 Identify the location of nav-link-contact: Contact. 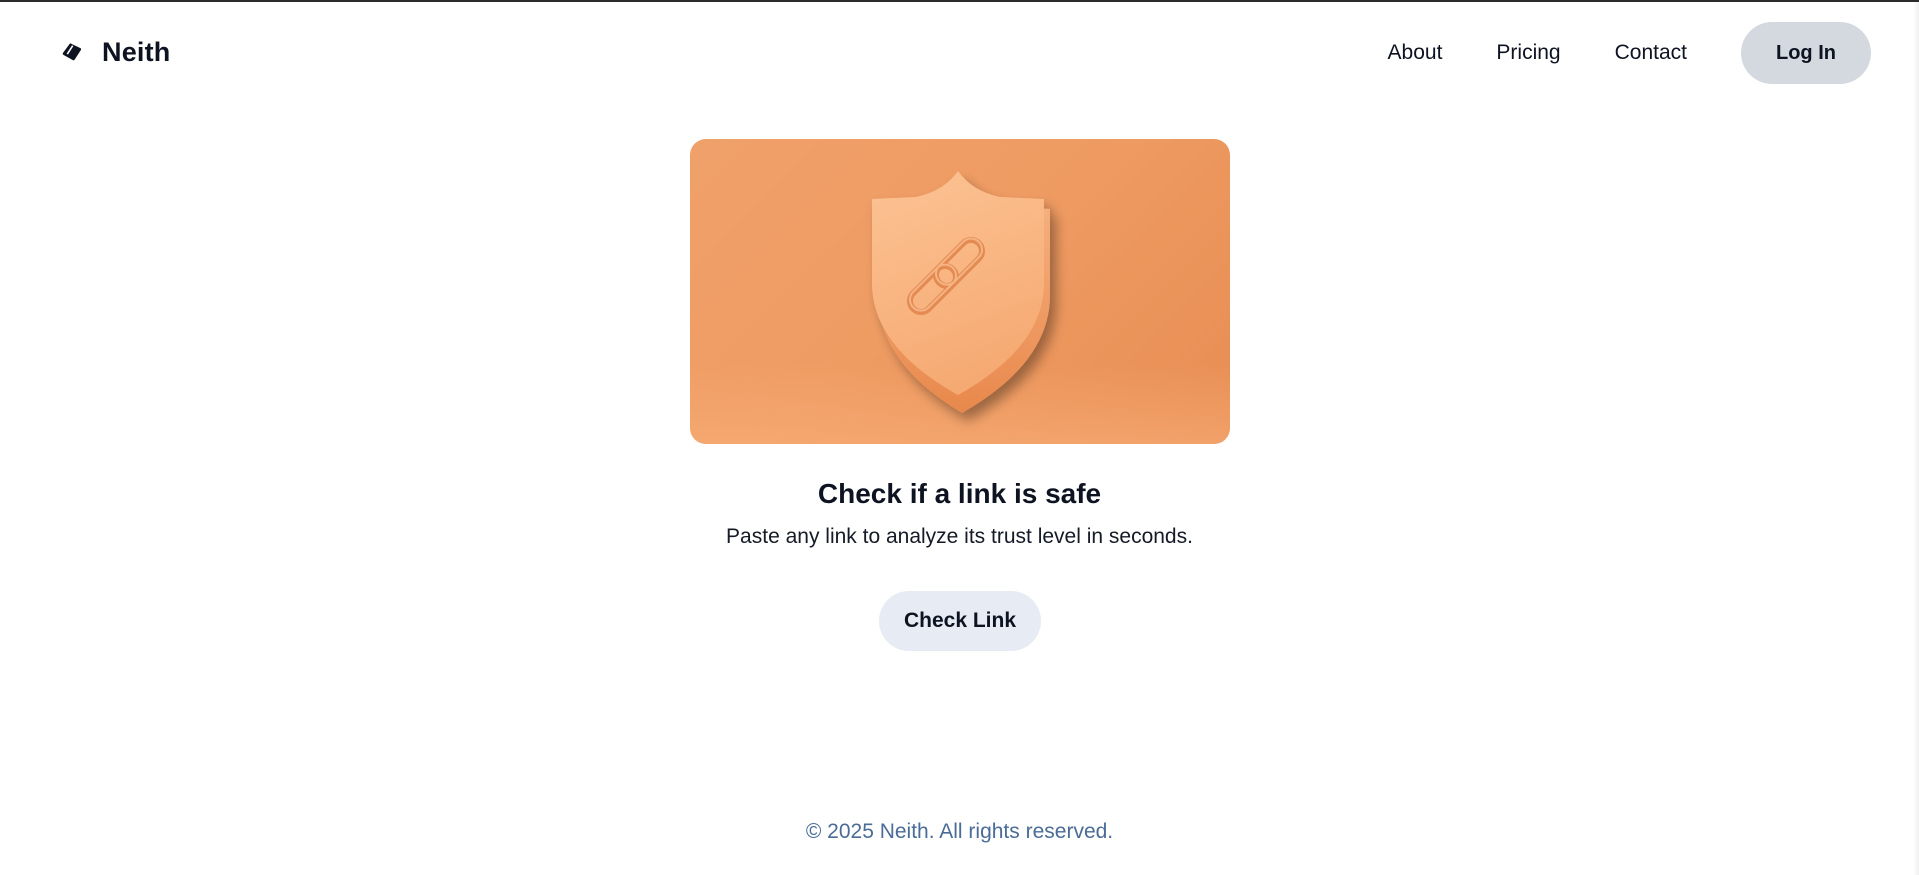
(1651, 53).